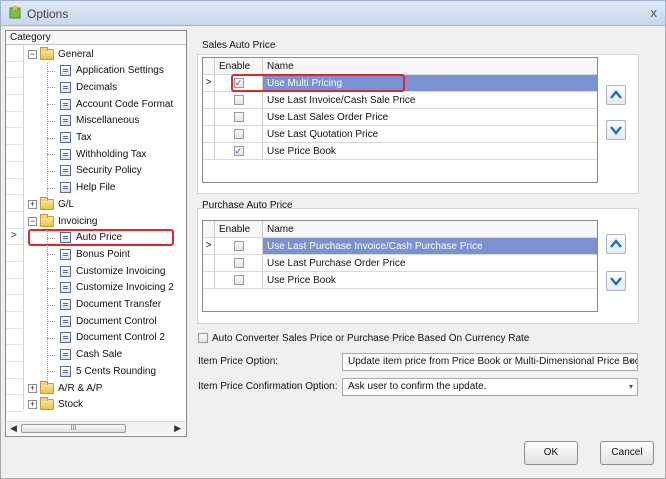 The width and height of the screenshot is (666, 479). Describe the element at coordinates (65, 388) in the screenshot. I see `tree-folder-a-r-a-p: + A/R & A/P` at that location.